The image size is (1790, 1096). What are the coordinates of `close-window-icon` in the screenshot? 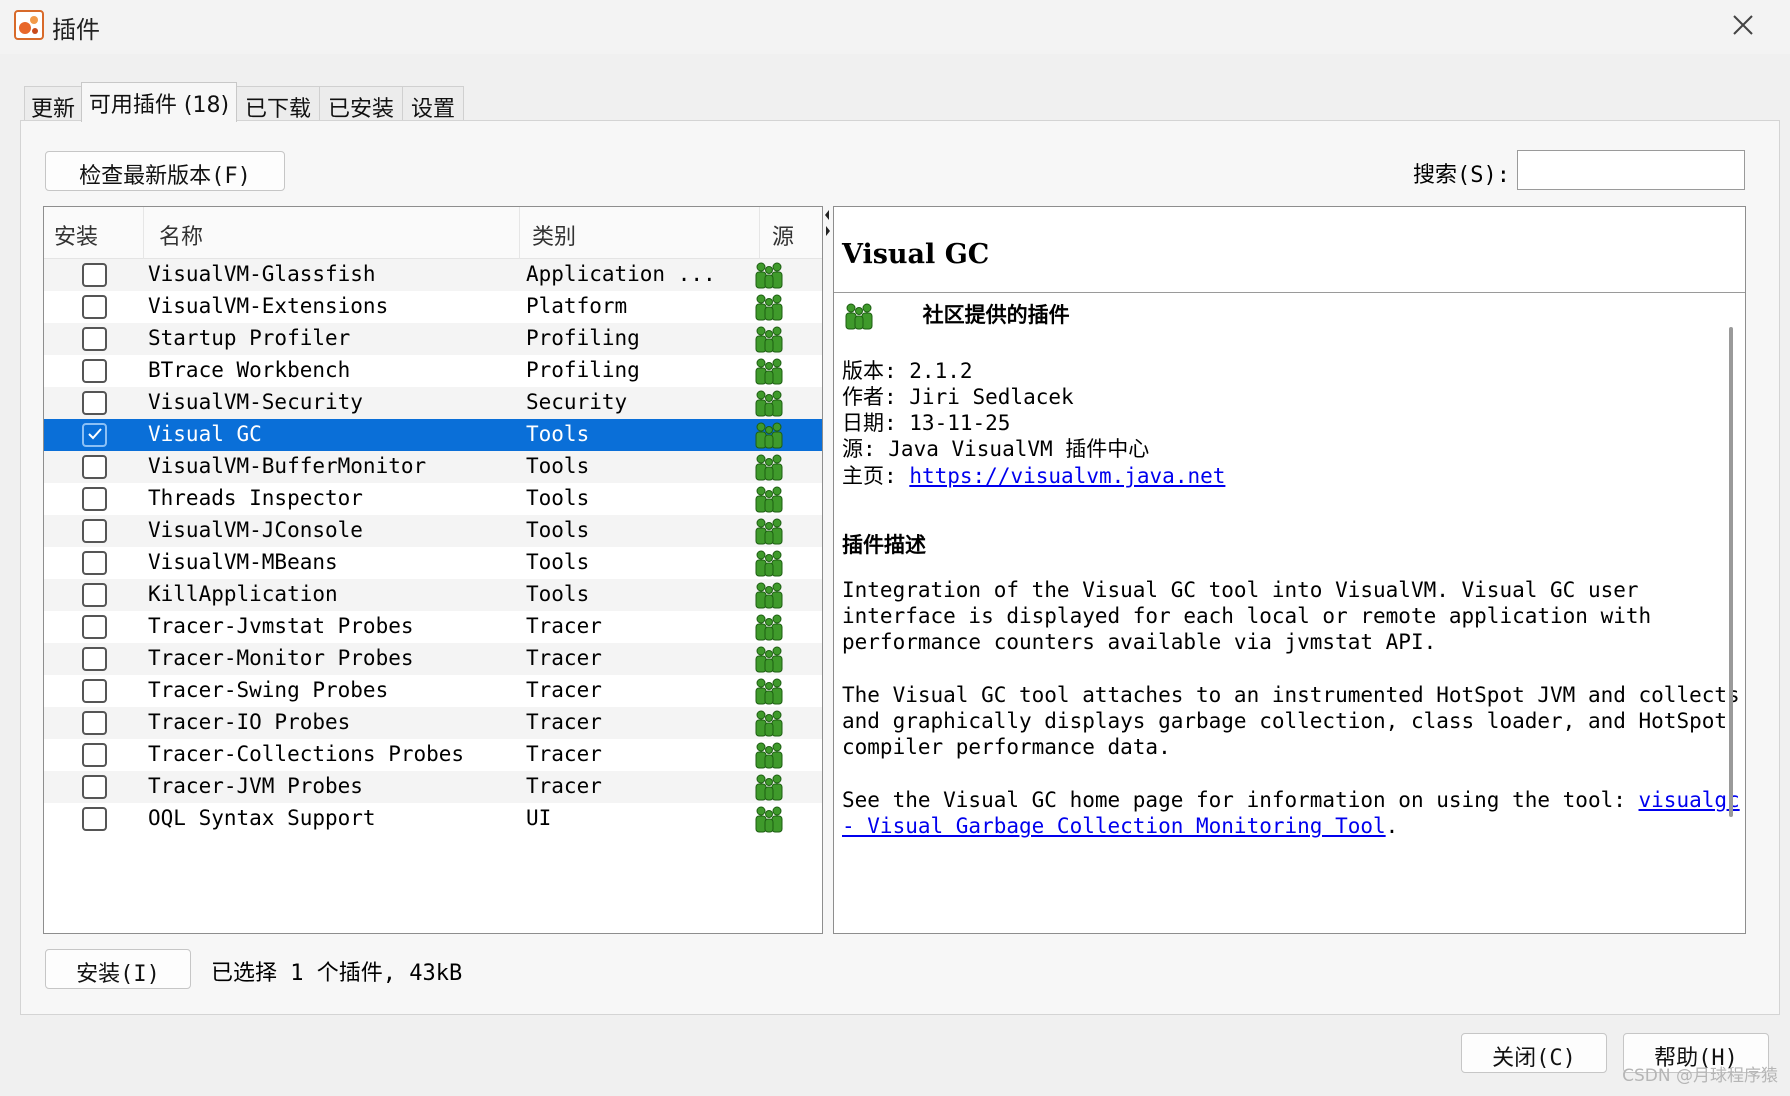 It's located at (1743, 25).